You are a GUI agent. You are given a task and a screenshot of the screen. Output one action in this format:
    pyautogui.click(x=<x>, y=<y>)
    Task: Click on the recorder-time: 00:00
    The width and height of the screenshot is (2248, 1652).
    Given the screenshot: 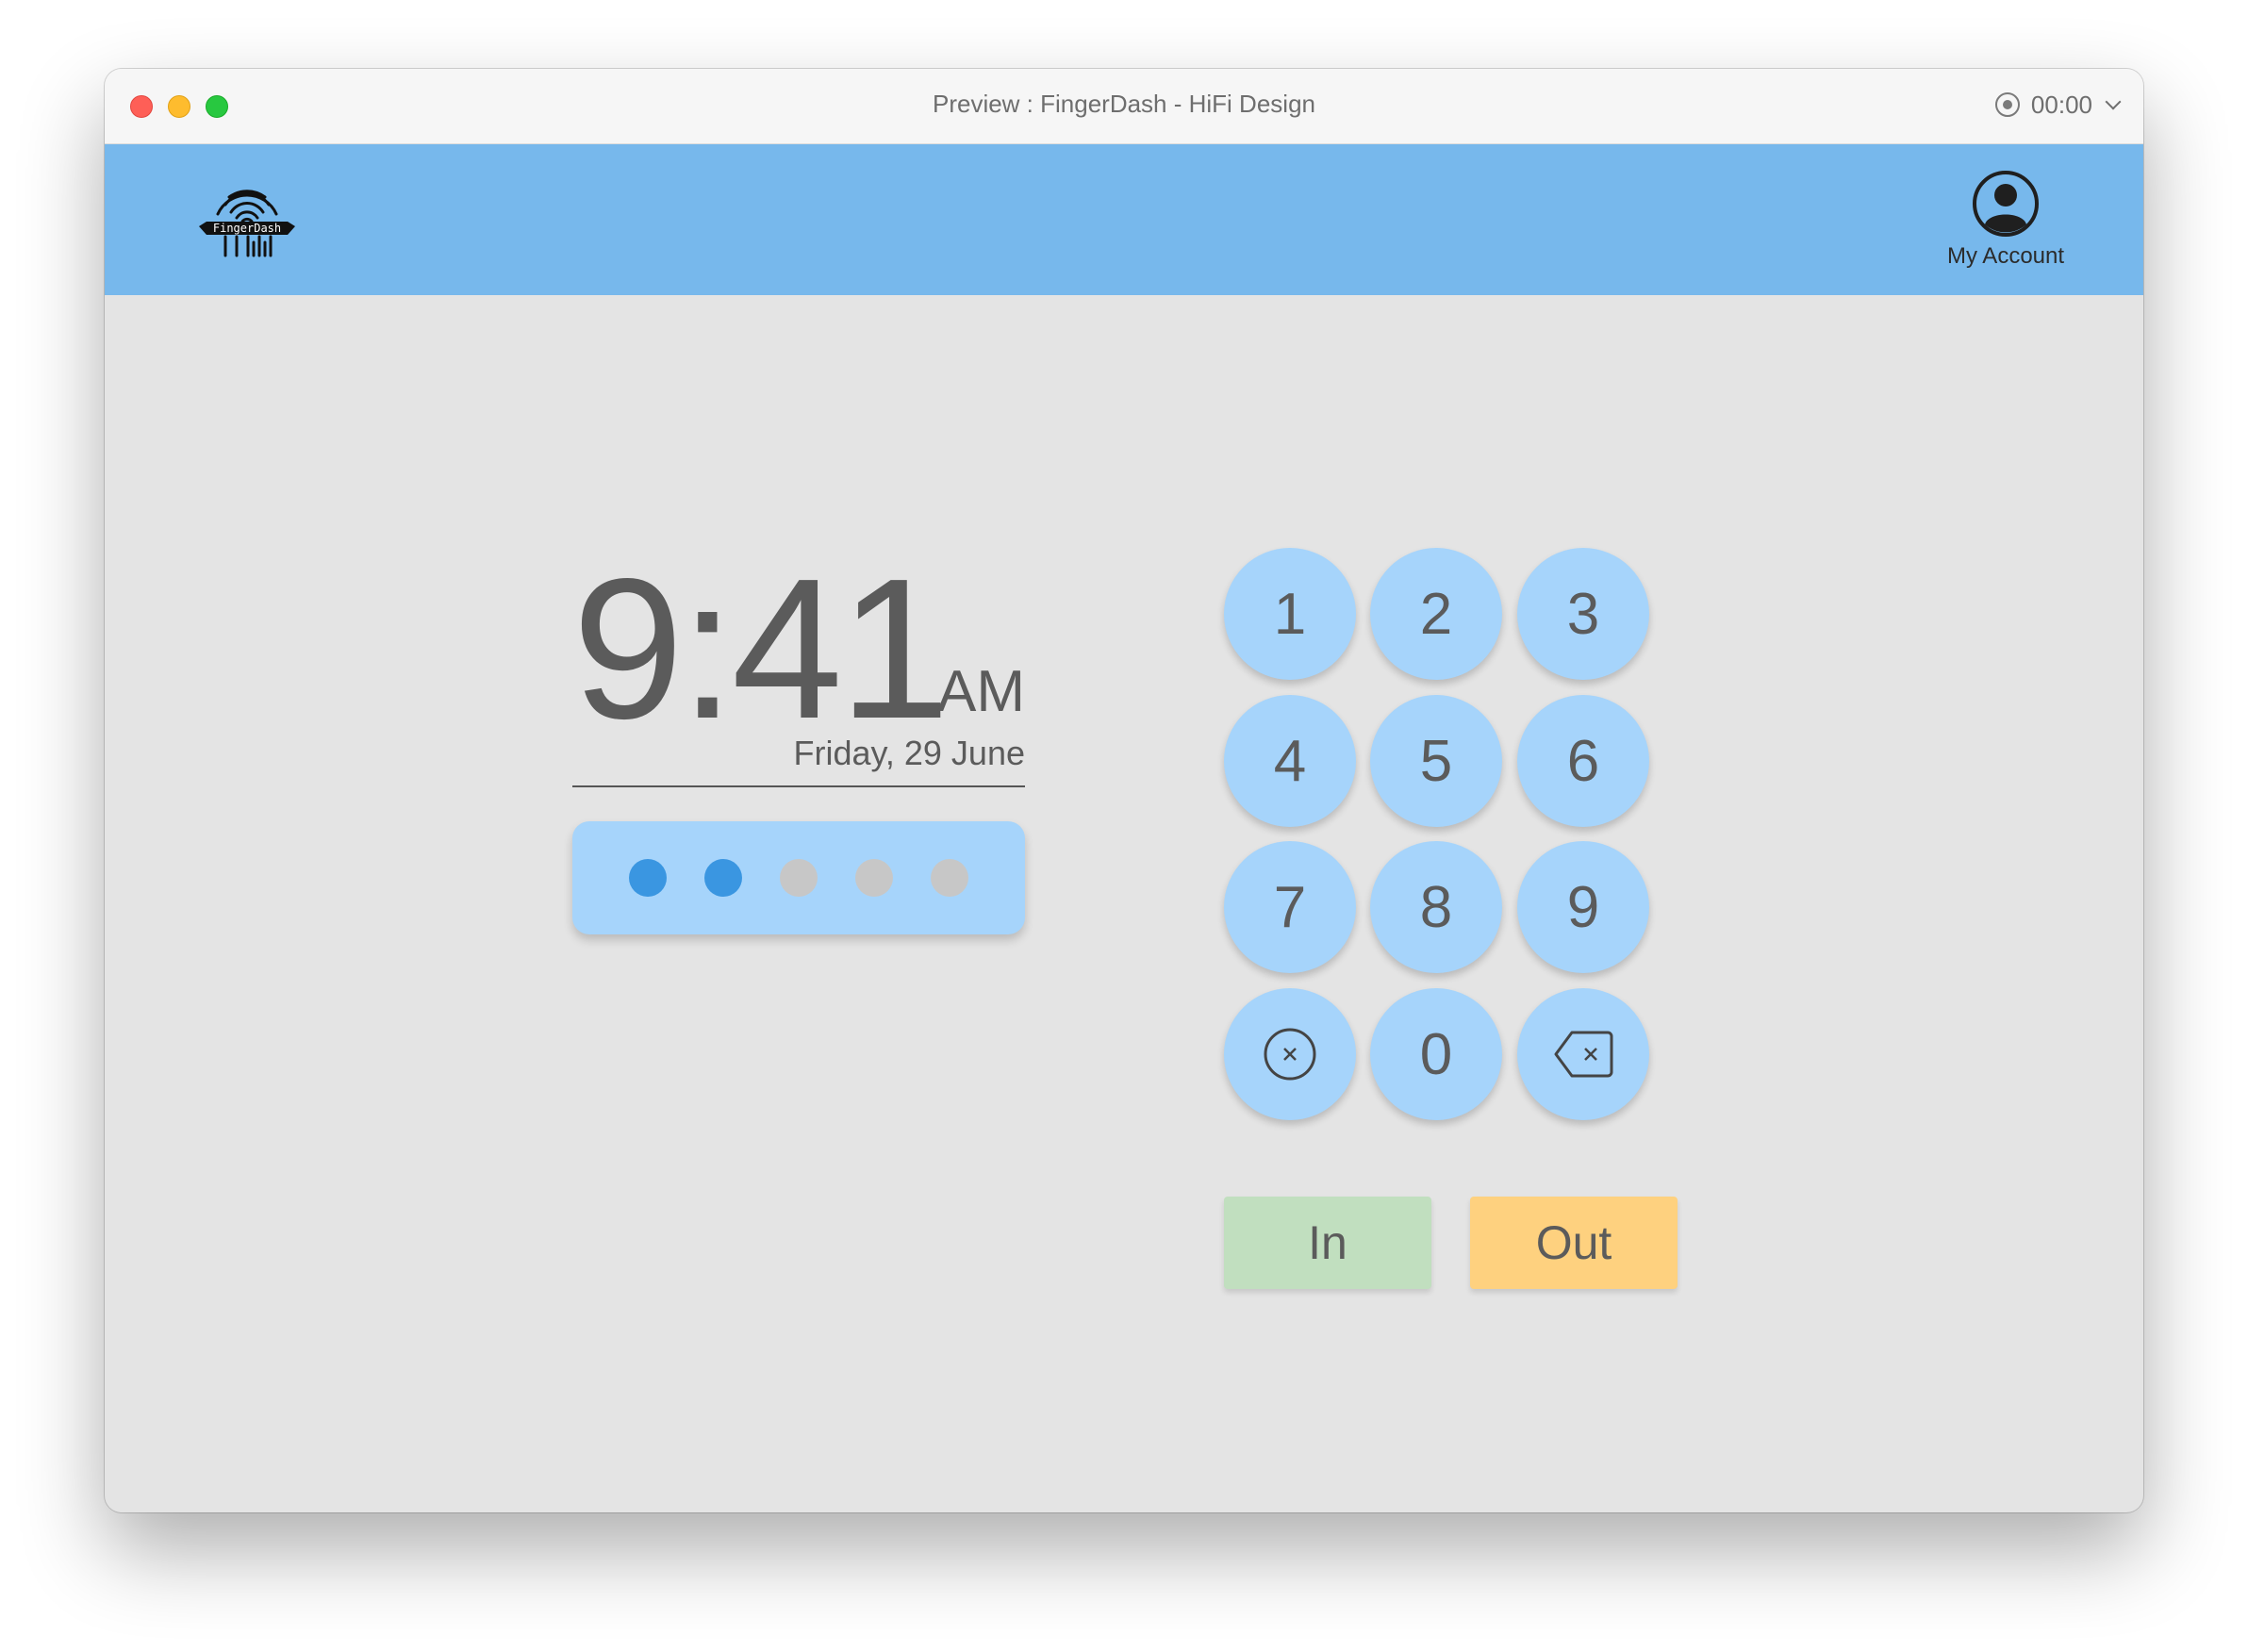 What is the action you would take?
    pyautogui.click(x=2061, y=104)
    